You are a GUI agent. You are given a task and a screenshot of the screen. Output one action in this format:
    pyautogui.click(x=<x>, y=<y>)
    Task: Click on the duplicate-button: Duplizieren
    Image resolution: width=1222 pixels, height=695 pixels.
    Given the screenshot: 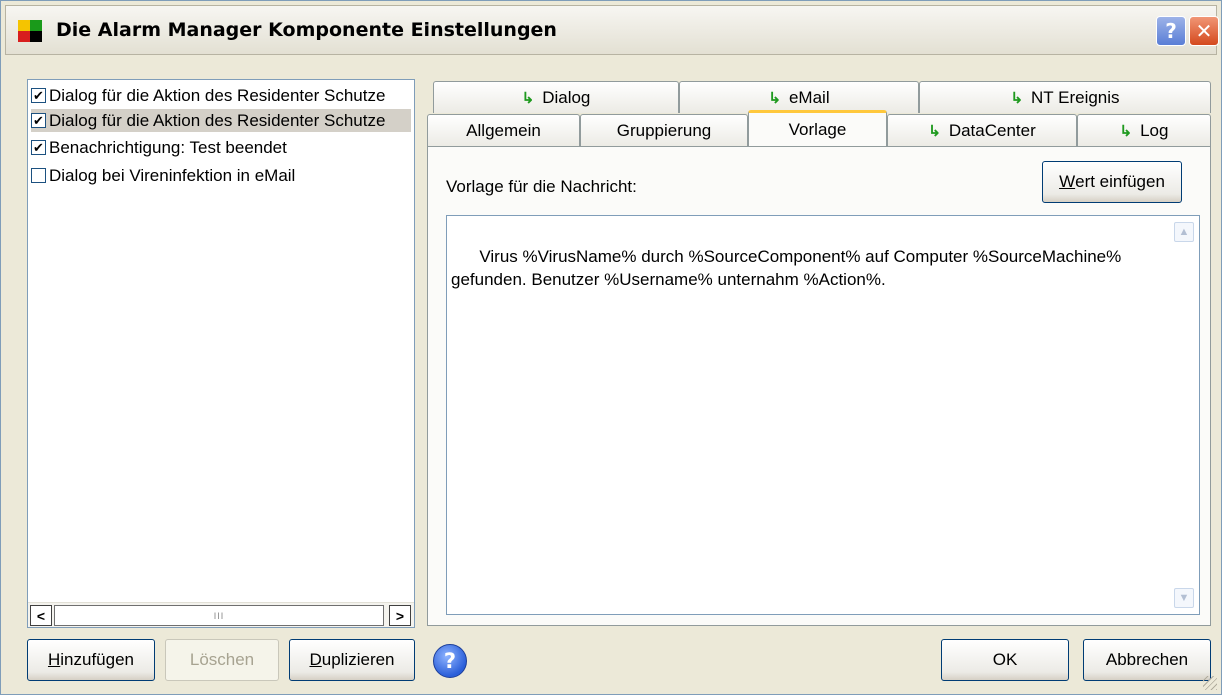 What is the action you would take?
    pyautogui.click(x=352, y=660)
    